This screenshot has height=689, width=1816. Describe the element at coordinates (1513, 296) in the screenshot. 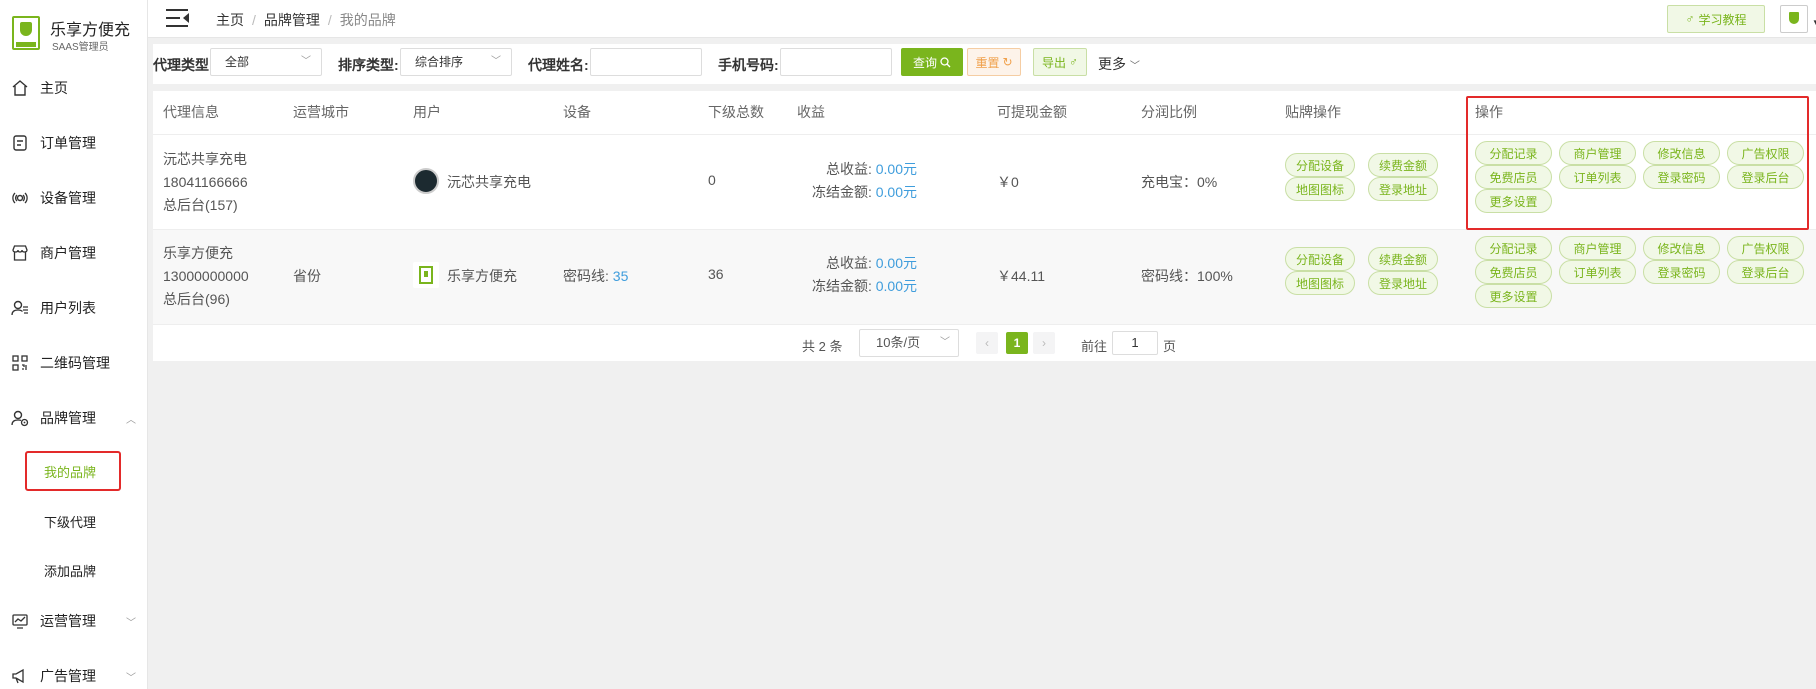

I see `more-settings-button: 更多设置` at that location.